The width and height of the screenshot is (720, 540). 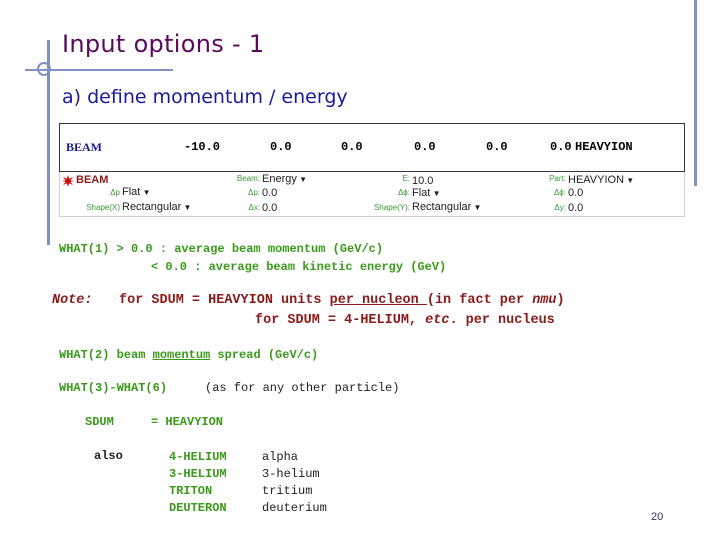 I want to click on shape-x-label: Shape(X), so click(x=103, y=207).